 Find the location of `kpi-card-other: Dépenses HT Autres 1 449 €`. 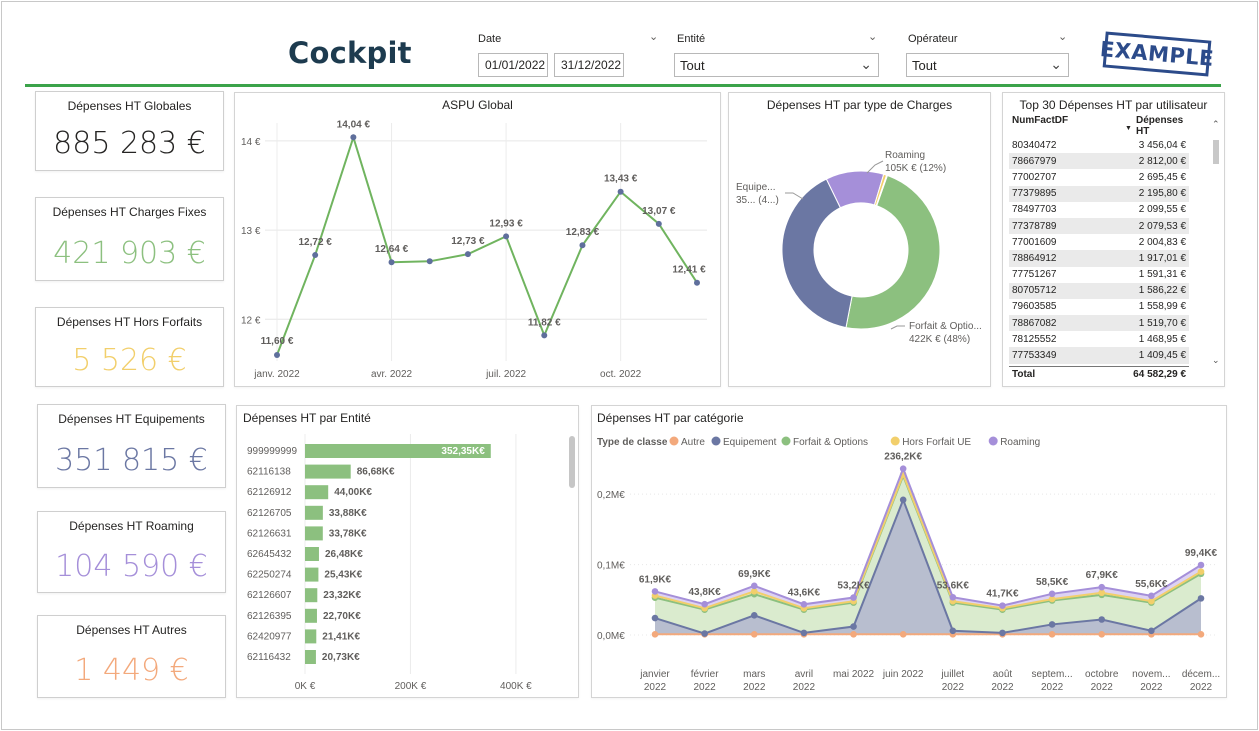

kpi-card-other: Dépenses HT Autres 1 449 € is located at coordinates (131, 656).